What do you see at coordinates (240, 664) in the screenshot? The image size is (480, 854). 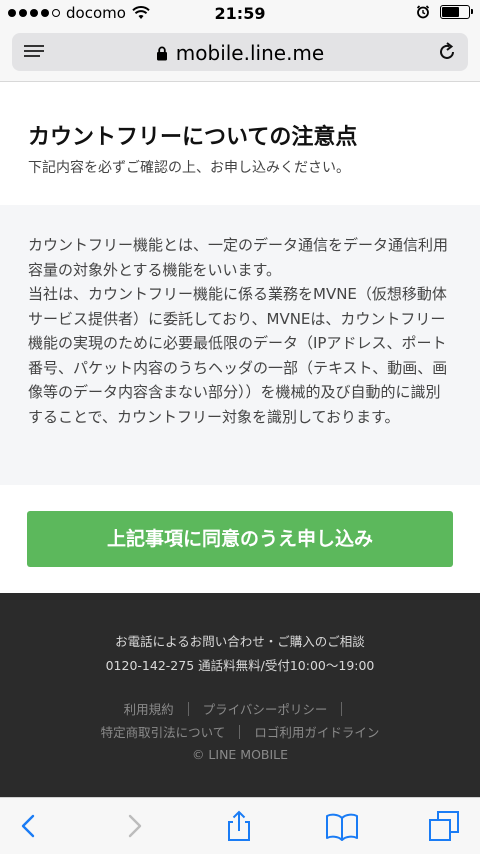 I see `footer-phone: 0120-142-275 通話料無料/受付10:00～19:00` at bounding box center [240, 664].